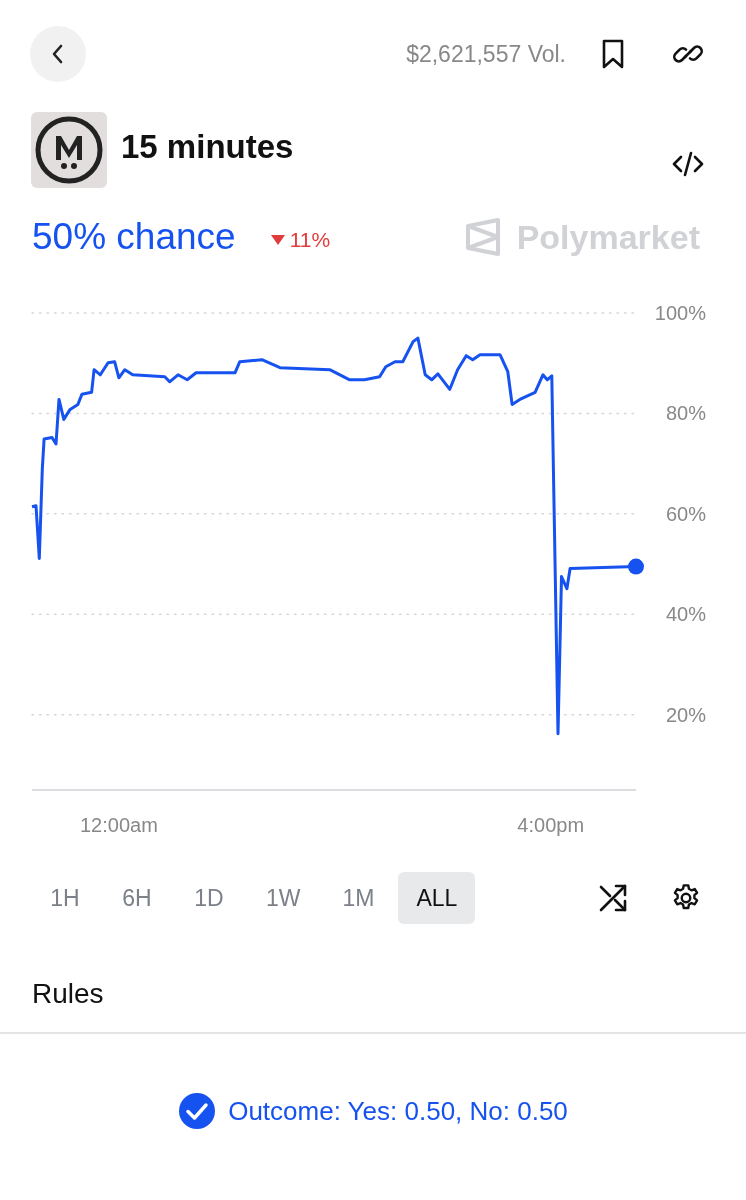 The image size is (746, 1200). I want to click on time-range-tab: 1D, so click(209, 898).